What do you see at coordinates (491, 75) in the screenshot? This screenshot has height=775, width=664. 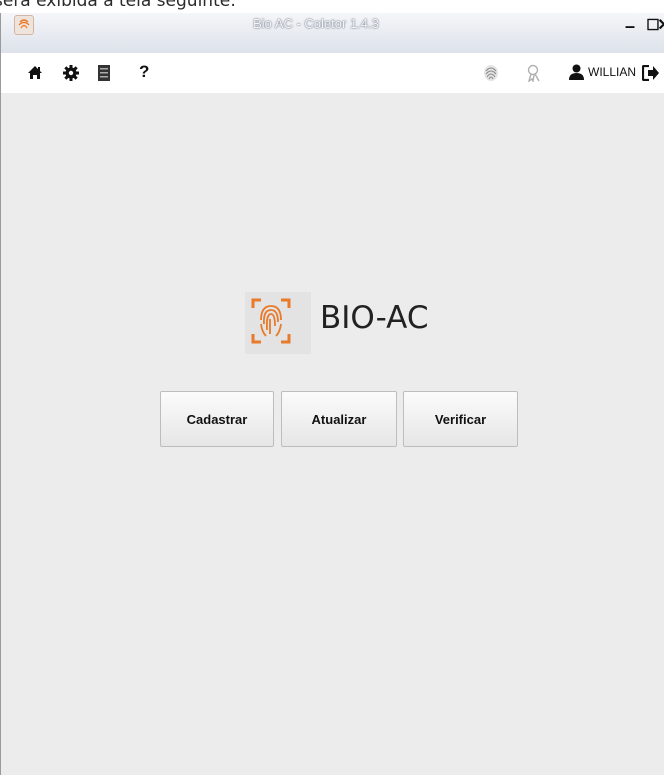 I see `fingerprint-reader-icon` at bounding box center [491, 75].